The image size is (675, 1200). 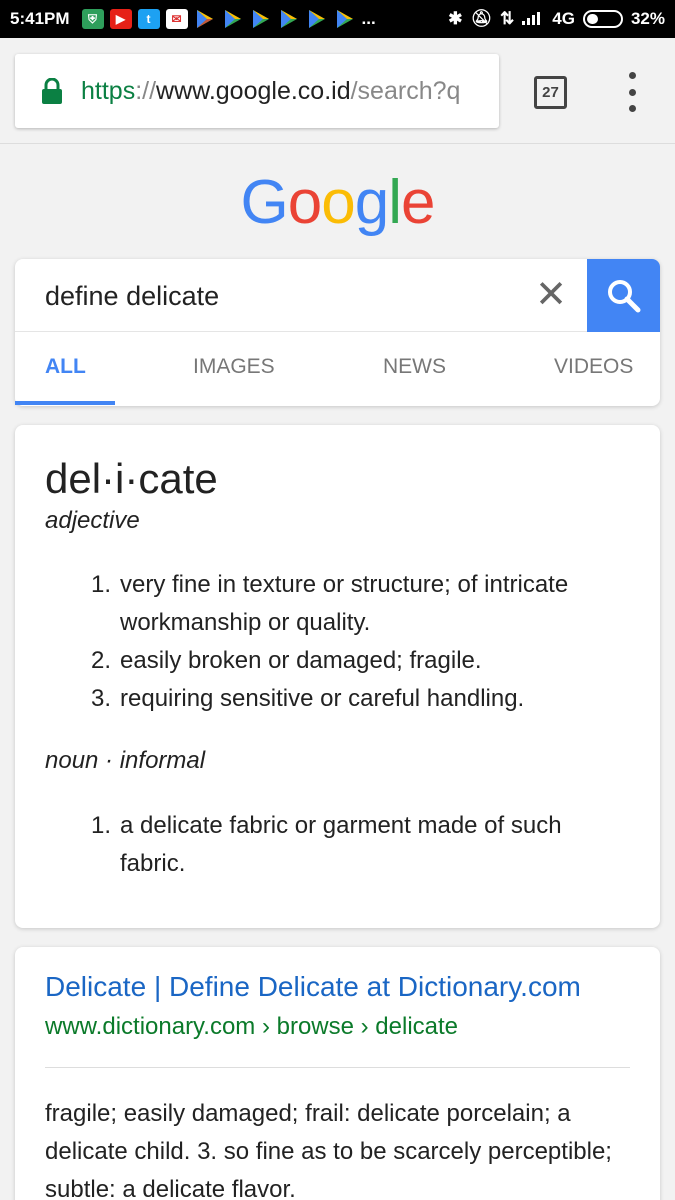 What do you see at coordinates (593, 367) in the screenshot?
I see `tab-videos: VIDEOS` at bounding box center [593, 367].